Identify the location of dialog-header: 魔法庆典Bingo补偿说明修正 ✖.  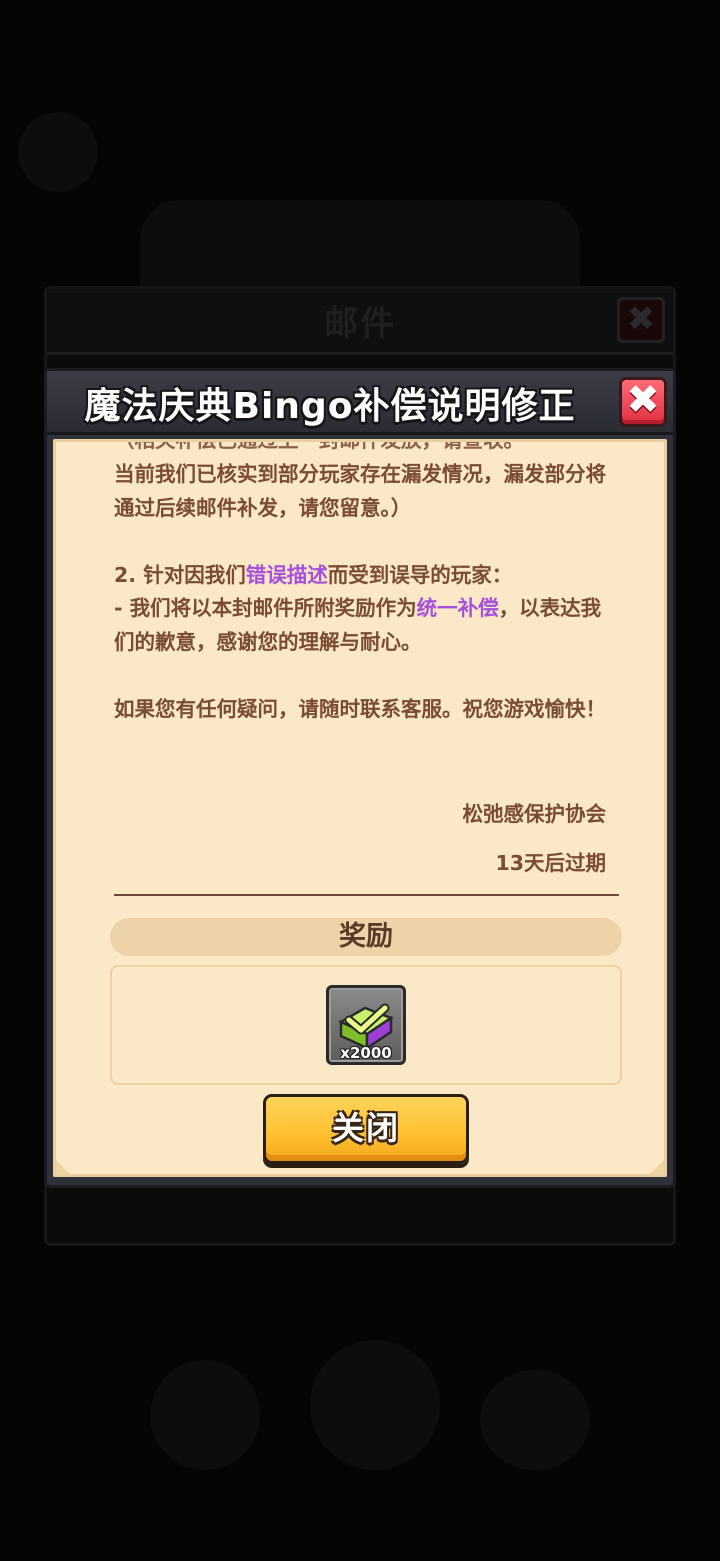
(360, 403).